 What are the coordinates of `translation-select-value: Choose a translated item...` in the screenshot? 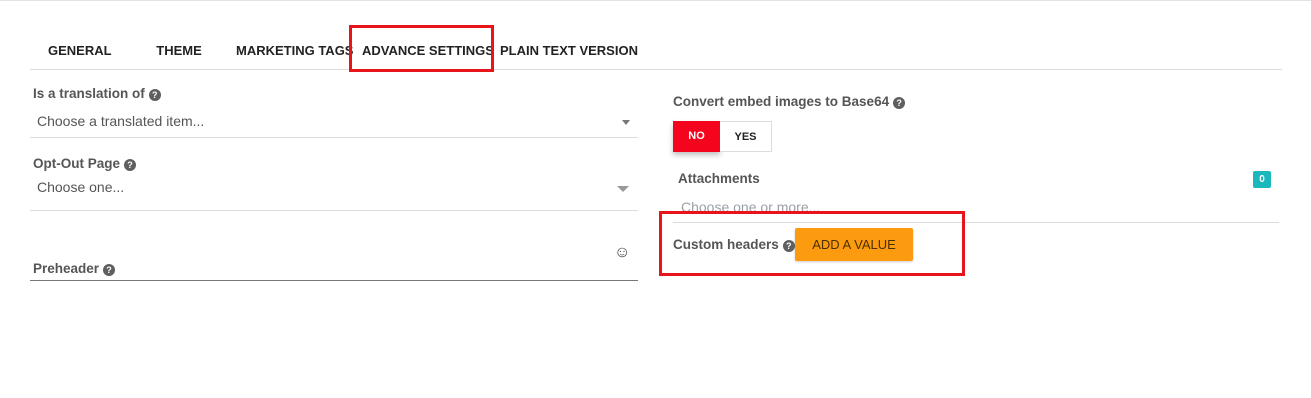 It's located at (121, 121).